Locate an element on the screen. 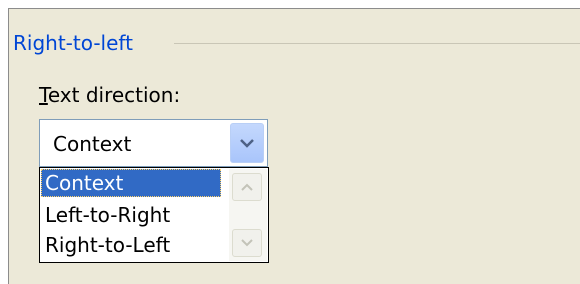  text-direction-label: Text direction: is located at coordinates (109, 95).